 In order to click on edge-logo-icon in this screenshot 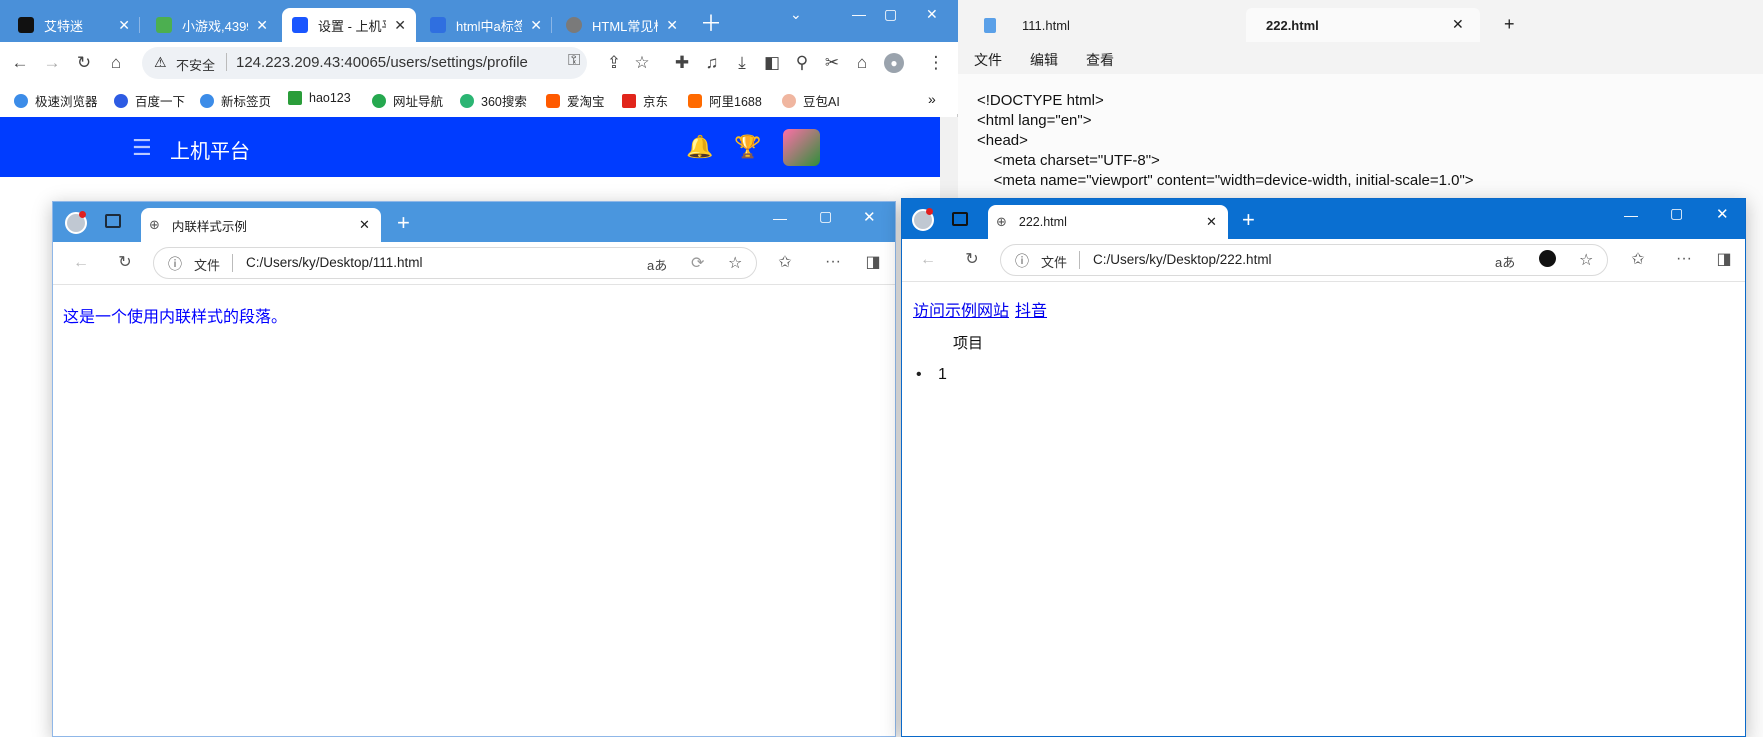, I will do `click(1547, 258)`.